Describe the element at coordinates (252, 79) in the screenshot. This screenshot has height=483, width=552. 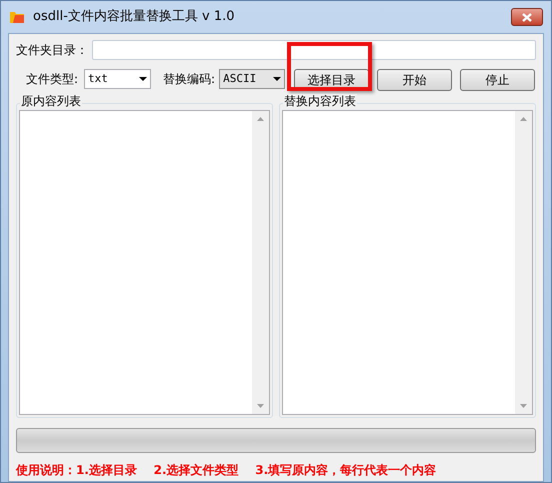
I see `encoding-dropdown: ASCII` at that location.